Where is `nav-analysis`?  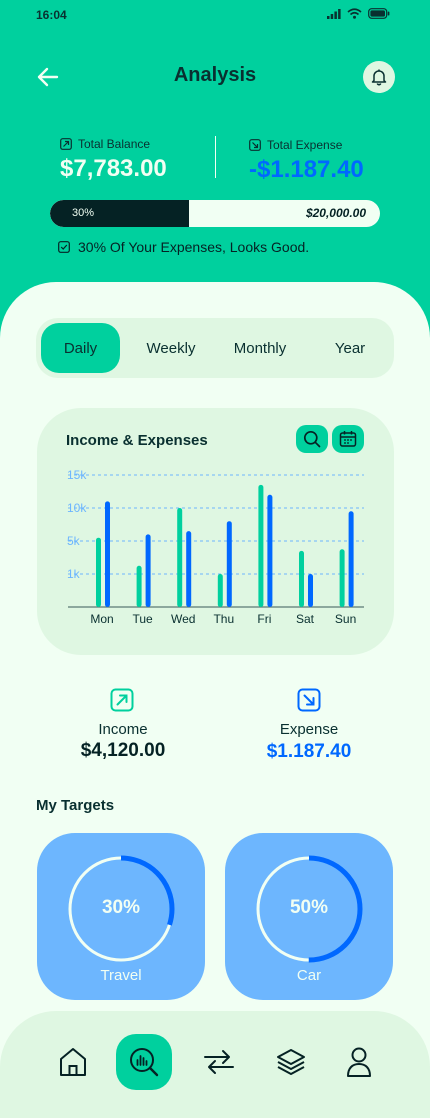
nav-analysis is located at coordinates (144, 1062).